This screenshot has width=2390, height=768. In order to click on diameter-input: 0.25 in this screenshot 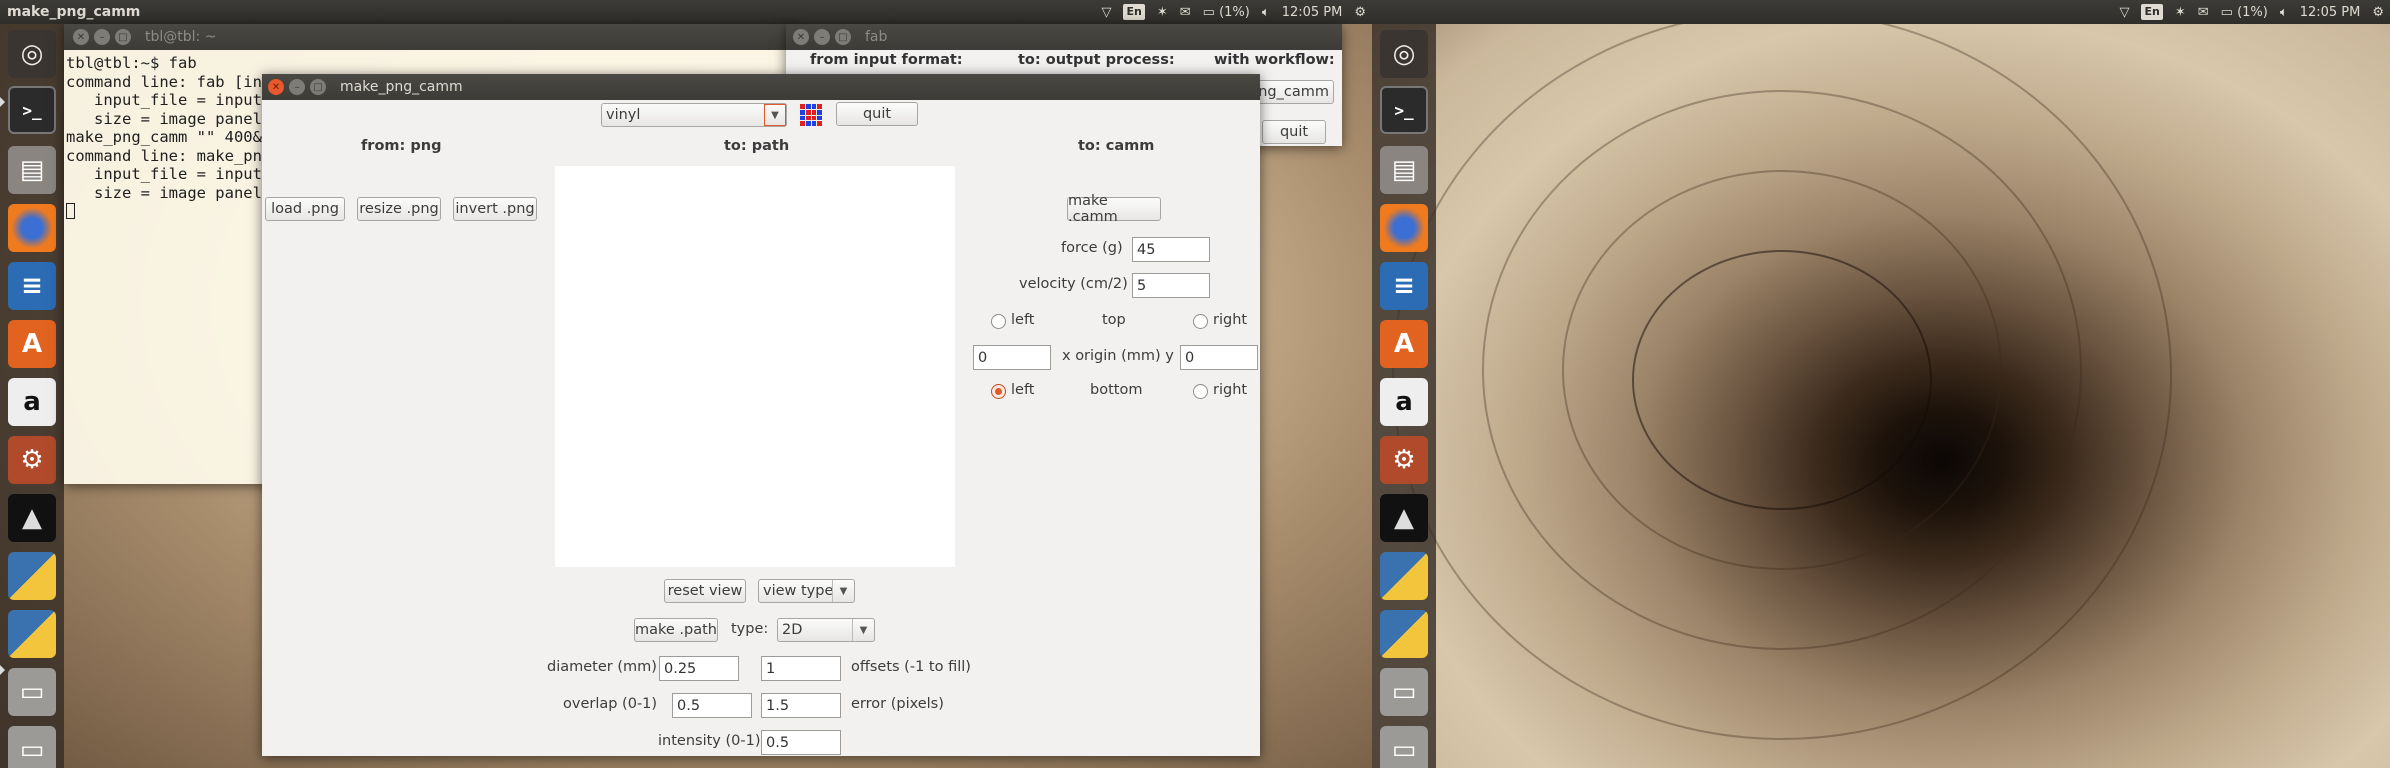, I will do `click(699, 668)`.